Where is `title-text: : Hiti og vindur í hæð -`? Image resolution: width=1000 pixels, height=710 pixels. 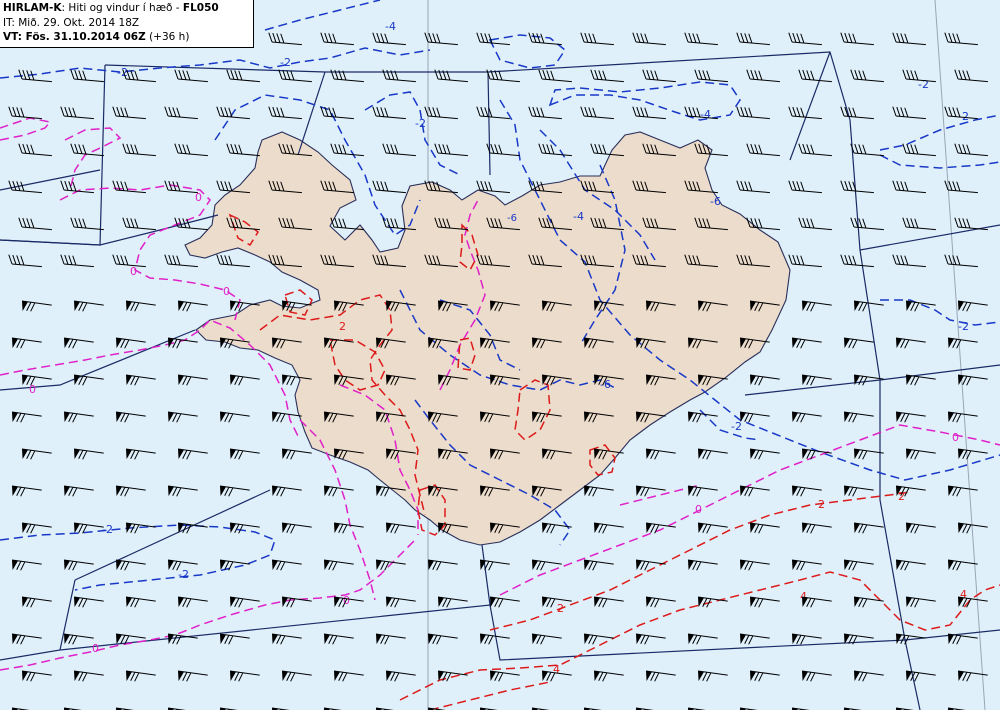 title-text: : Hiti og vindur í hæð - is located at coordinates (122, 8).